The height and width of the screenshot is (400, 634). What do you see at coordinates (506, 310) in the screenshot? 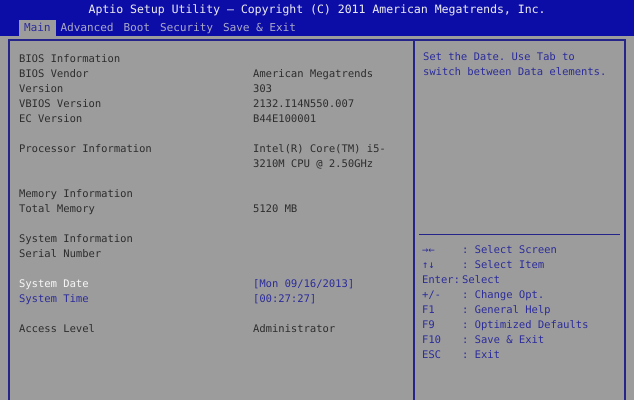
I see `key-action: : General Help` at bounding box center [506, 310].